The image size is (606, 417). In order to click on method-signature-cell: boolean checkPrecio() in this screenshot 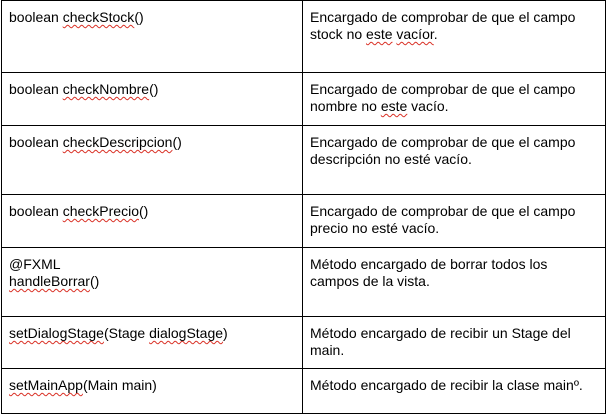, I will do `click(152, 221)`.